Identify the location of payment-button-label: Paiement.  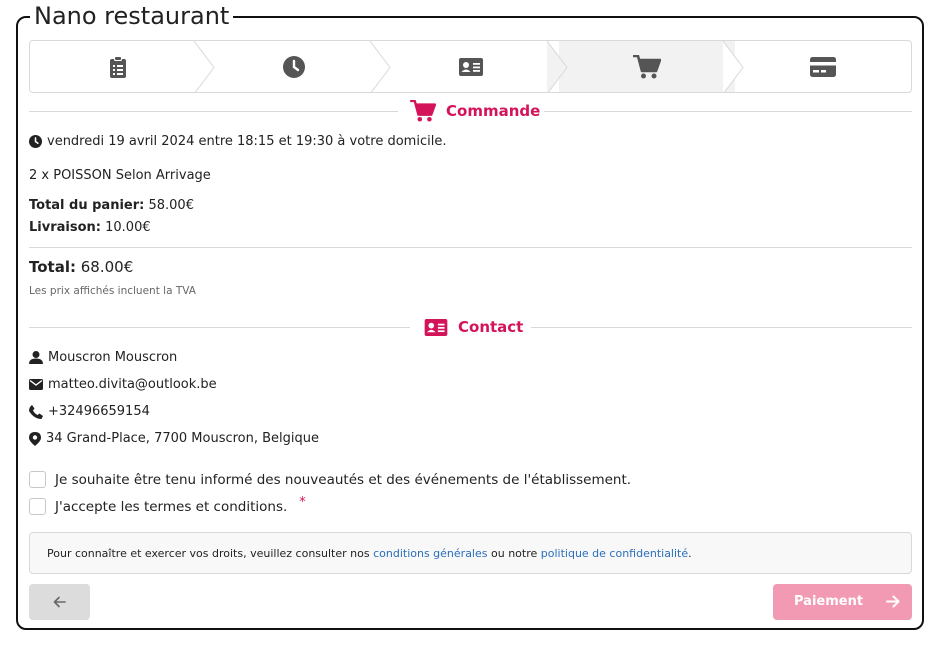
(829, 601).